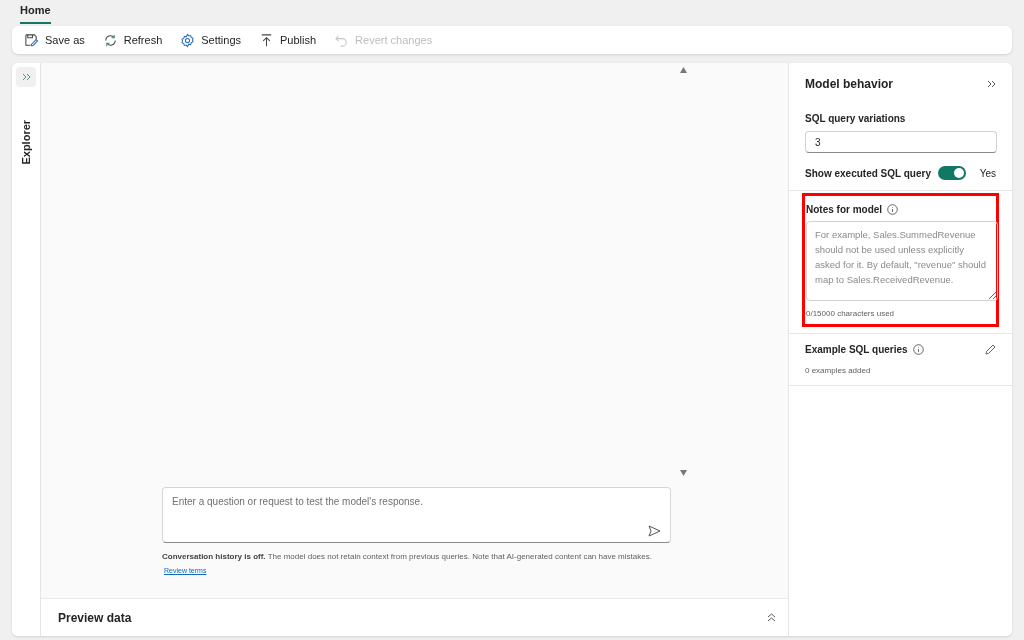  I want to click on field-label: Notes for model, so click(844, 210).